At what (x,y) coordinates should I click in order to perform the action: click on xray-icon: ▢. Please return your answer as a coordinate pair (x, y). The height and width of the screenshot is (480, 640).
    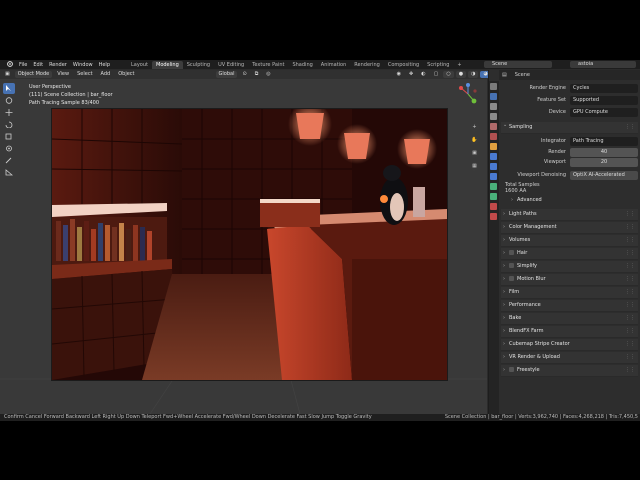
    Looking at the image, I should click on (436, 74).